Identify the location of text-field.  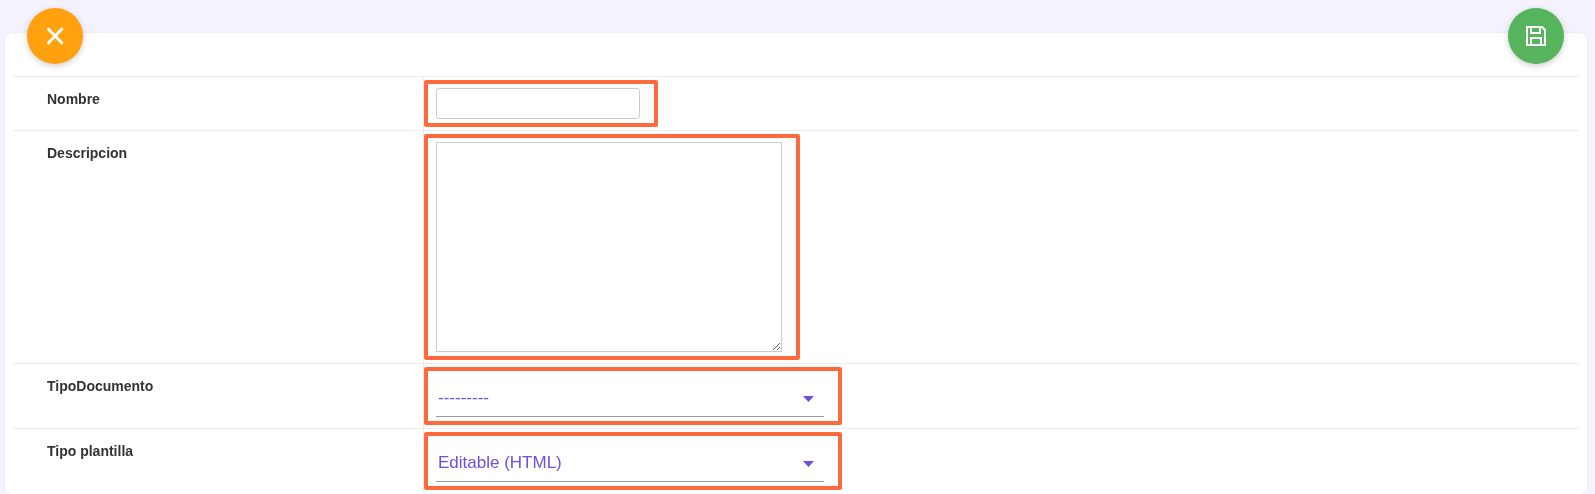
(538, 103).